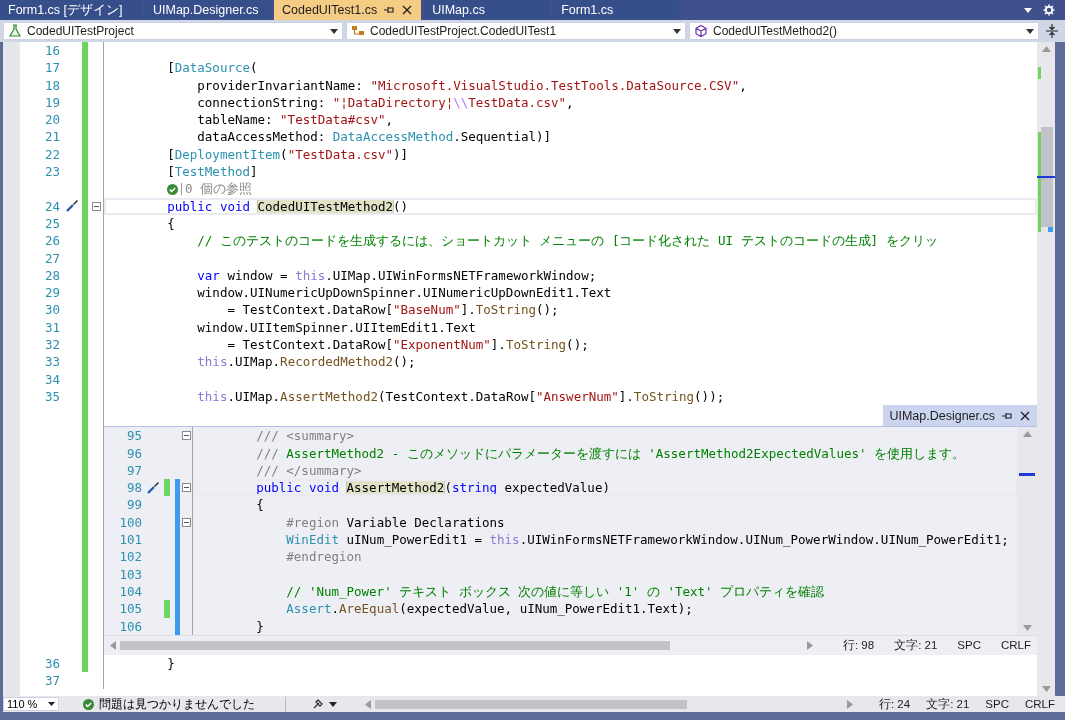  What do you see at coordinates (324, 557) in the screenshot?
I see `code-line: #endregion` at bounding box center [324, 557].